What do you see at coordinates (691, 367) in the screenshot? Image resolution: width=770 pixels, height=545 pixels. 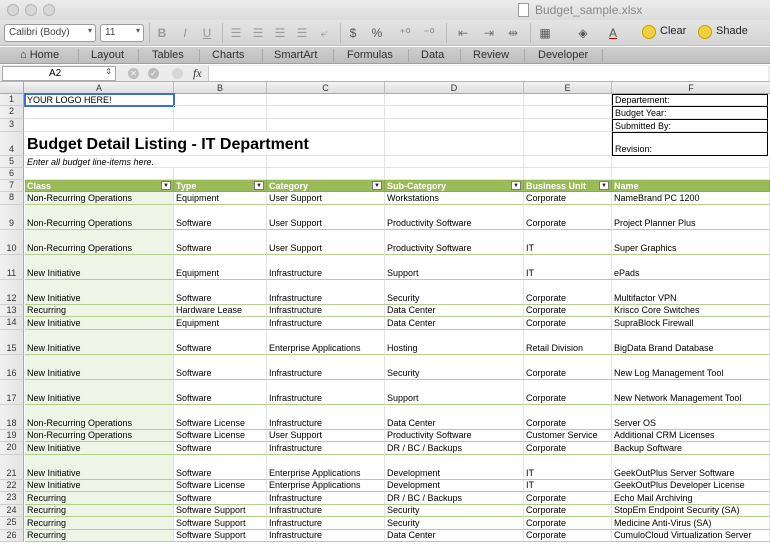 I see `cell-name: New Log Management Tool` at bounding box center [691, 367].